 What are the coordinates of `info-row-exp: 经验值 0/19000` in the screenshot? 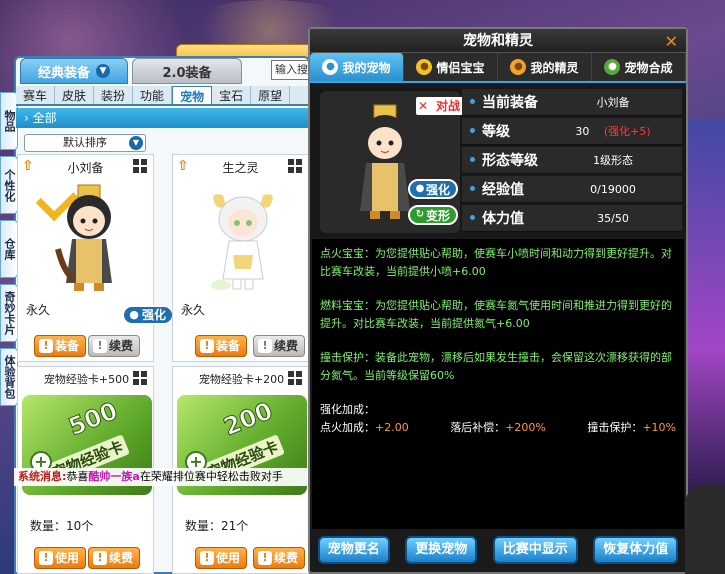 It's located at (572, 189).